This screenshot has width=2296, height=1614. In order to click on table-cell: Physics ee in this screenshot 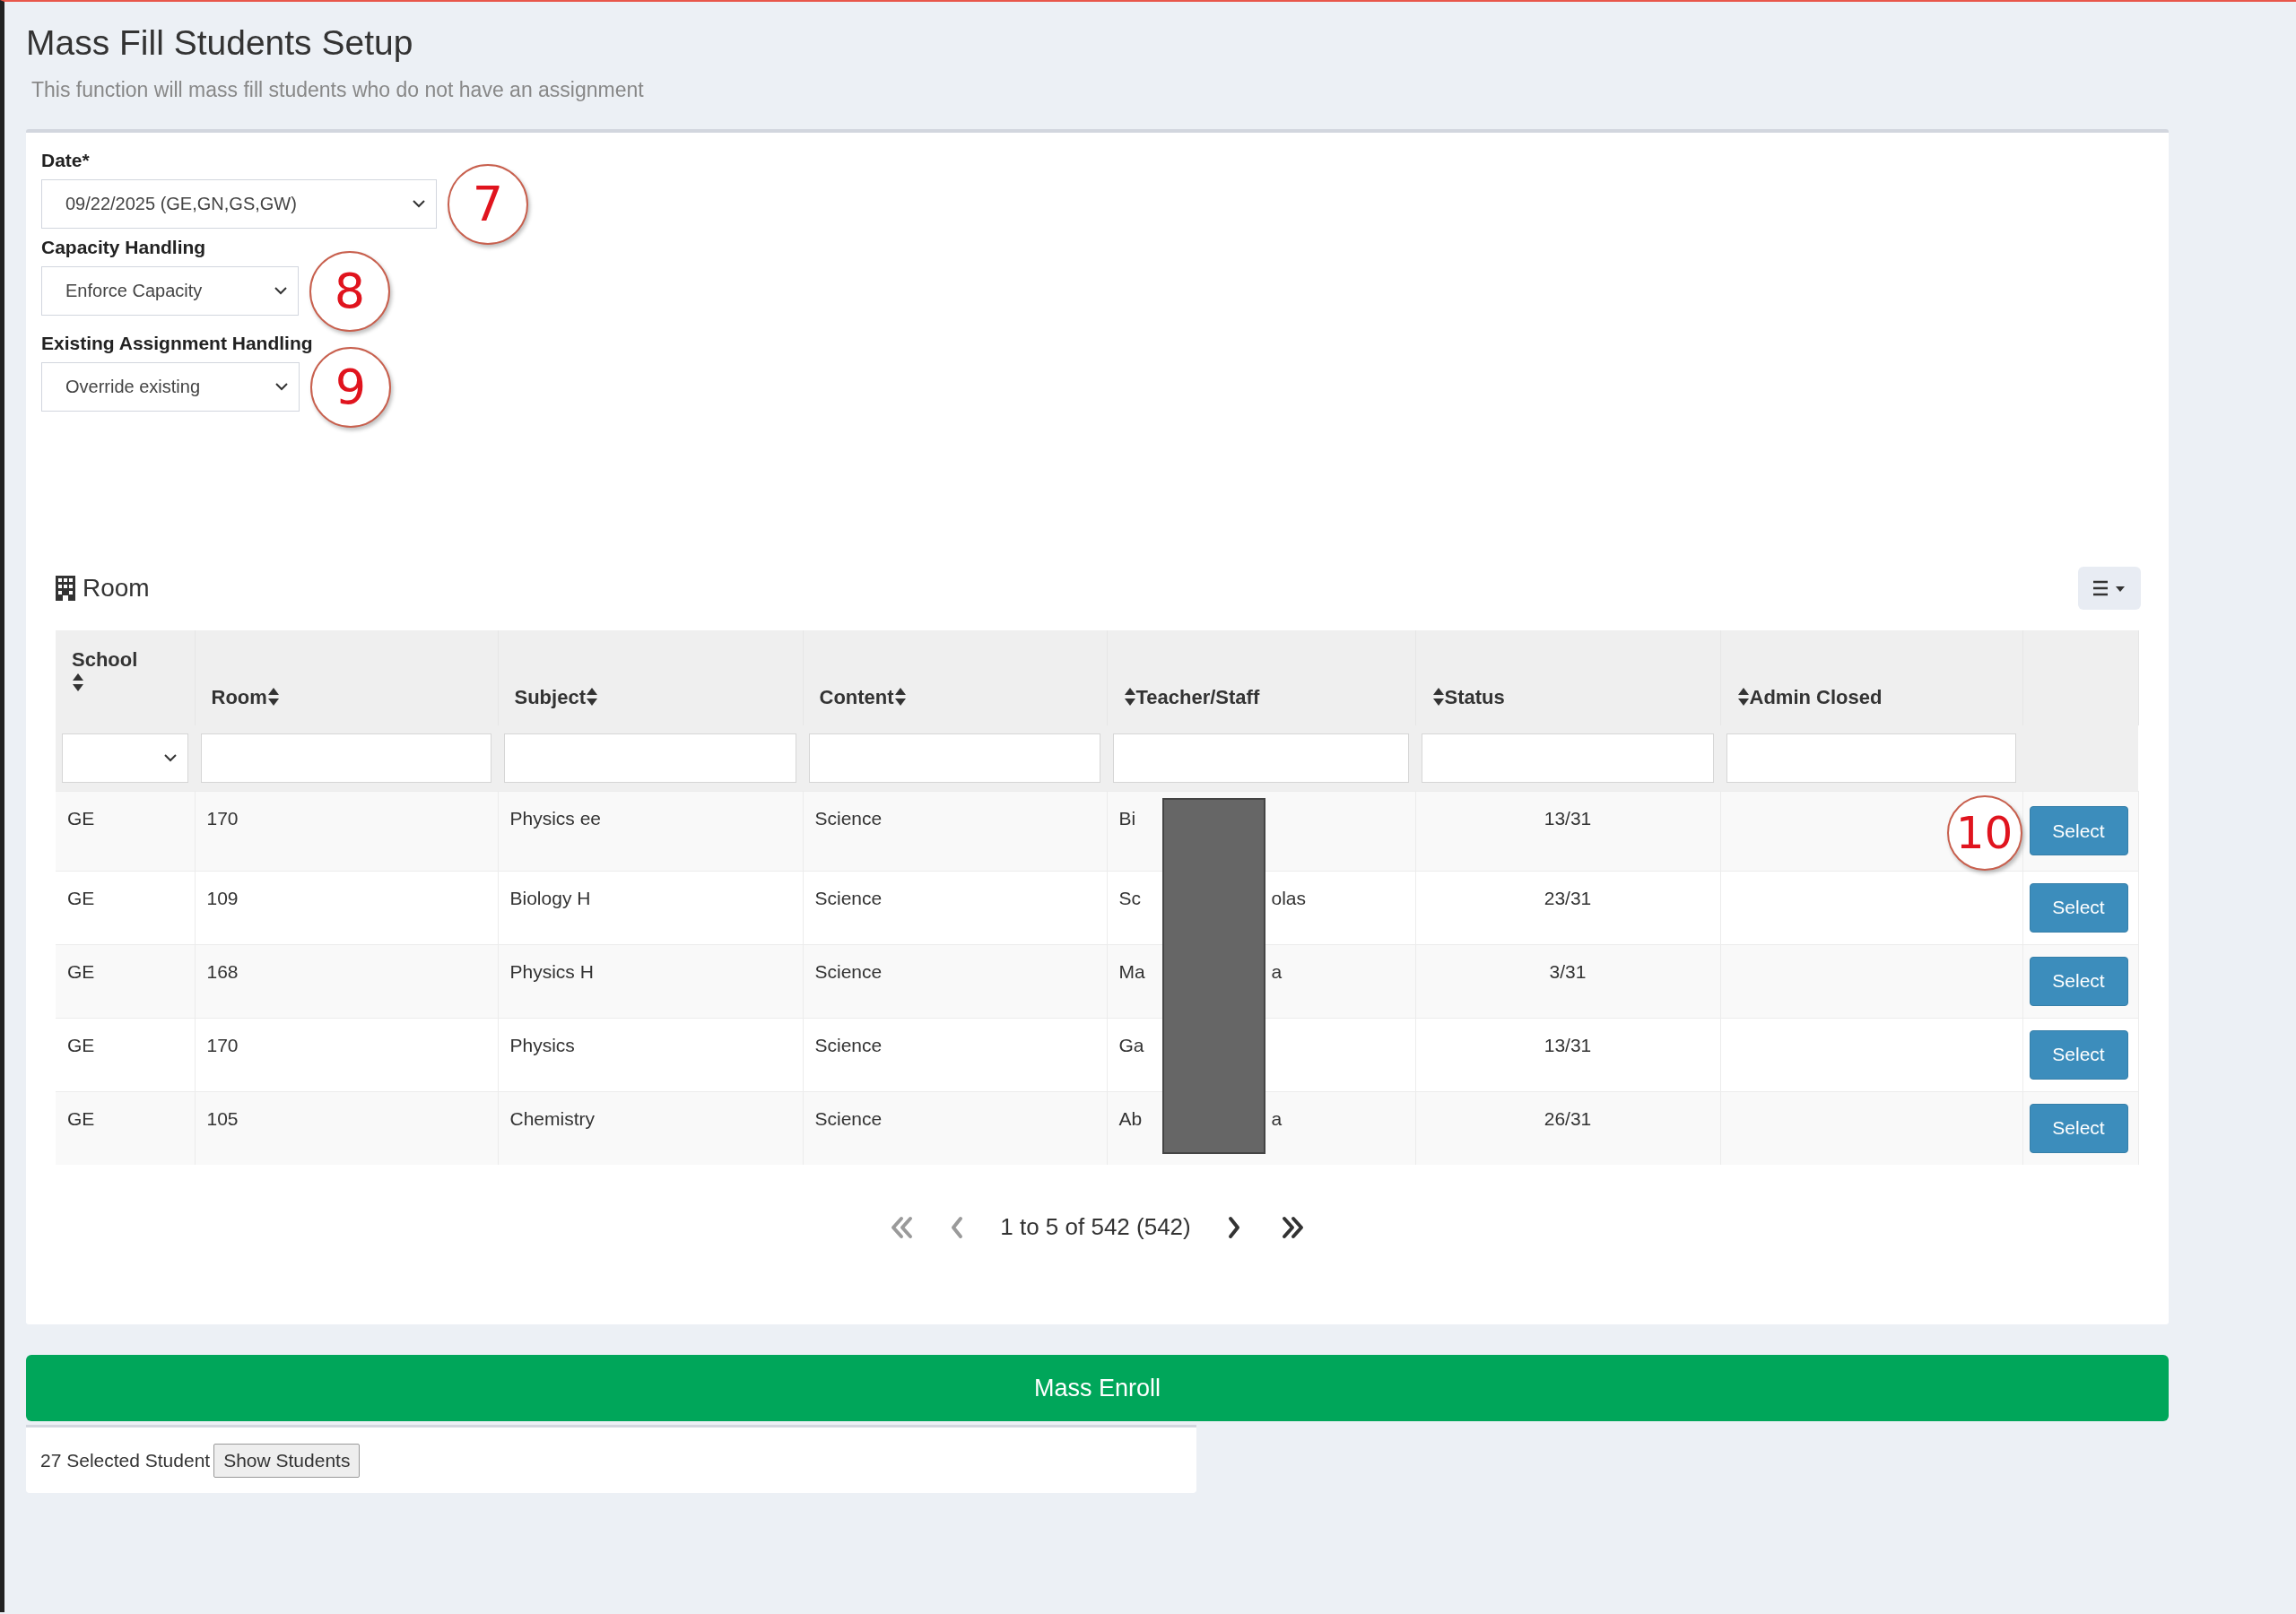, I will do `click(555, 818)`.